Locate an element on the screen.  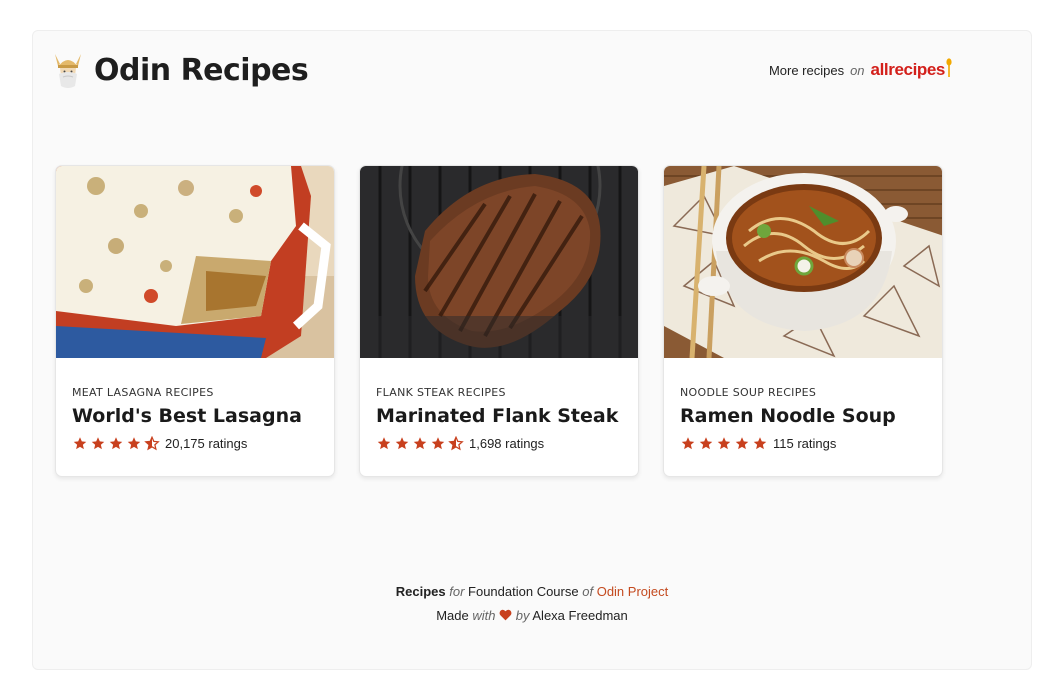
footer-author-line: Made with by Alexa Freedman is located at coordinates (532, 616).